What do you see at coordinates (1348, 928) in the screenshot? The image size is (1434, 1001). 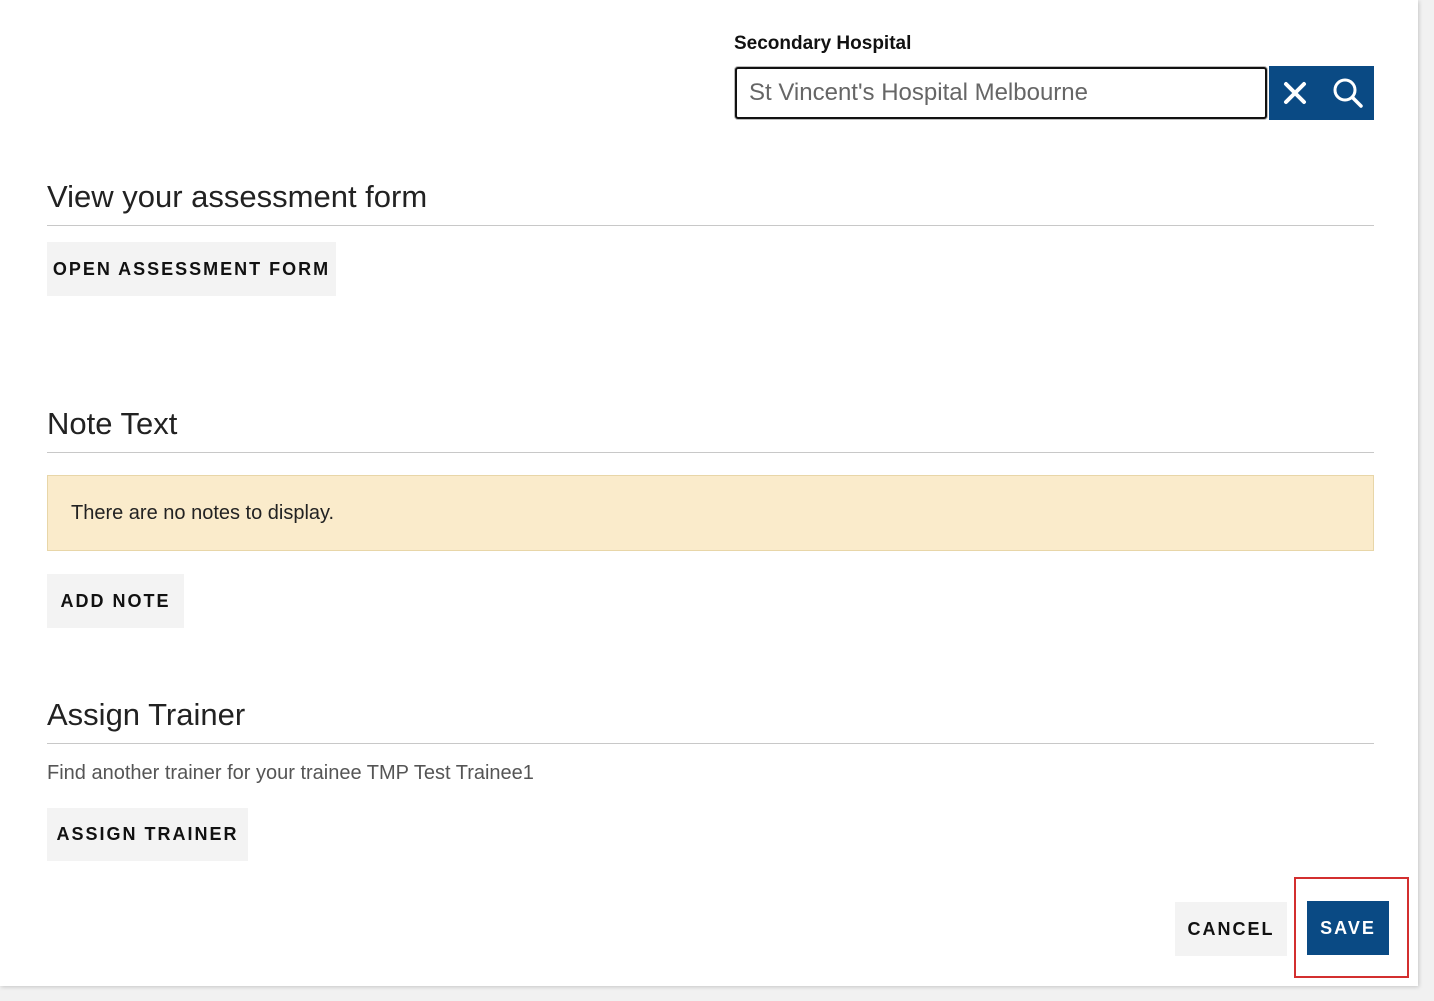 I see `save-button: SAVE` at bounding box center [1348, 928].